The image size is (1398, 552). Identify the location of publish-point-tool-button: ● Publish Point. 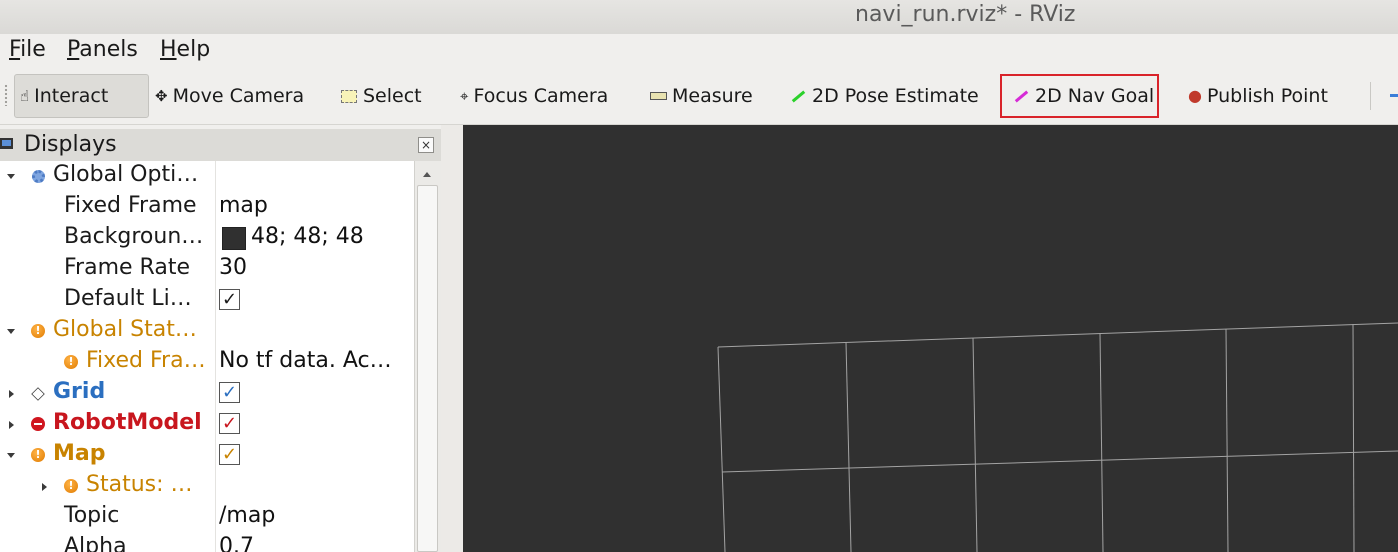
(1258, 96).